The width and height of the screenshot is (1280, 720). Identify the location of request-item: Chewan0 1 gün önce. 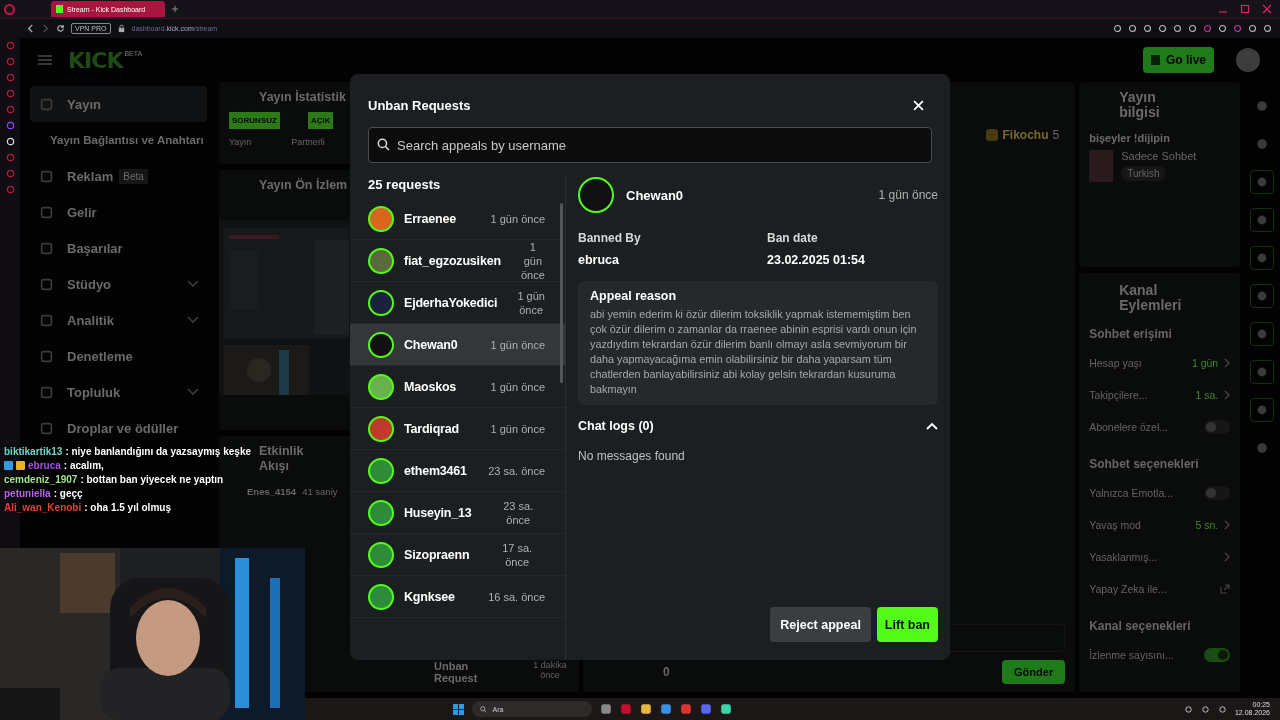
(457, 345).